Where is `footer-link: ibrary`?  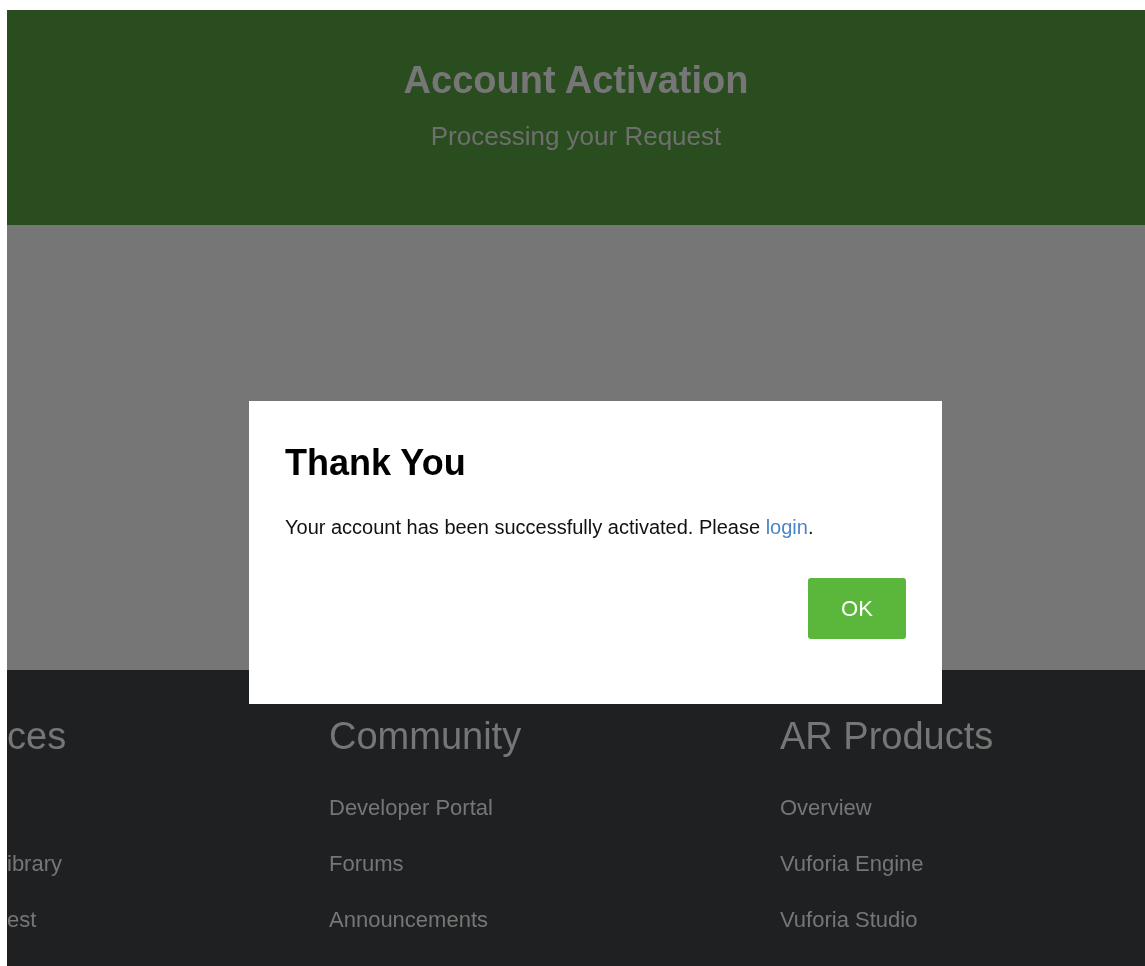
footer-link: ibrary is located at coordinates (34, 863).